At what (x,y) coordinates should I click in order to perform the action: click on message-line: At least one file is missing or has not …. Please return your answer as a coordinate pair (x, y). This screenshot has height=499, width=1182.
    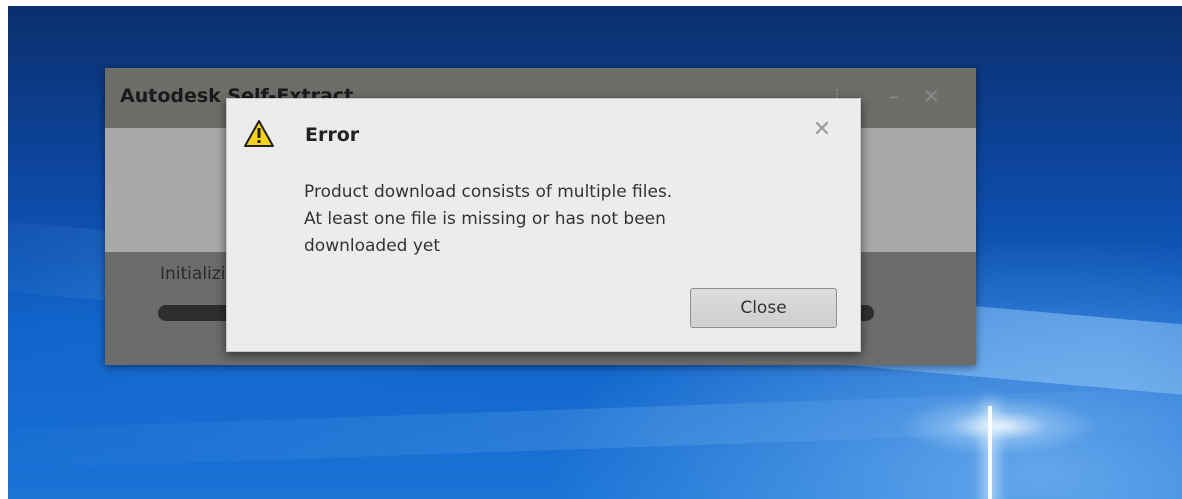
    Looking at the image, I should click on (485, 219).